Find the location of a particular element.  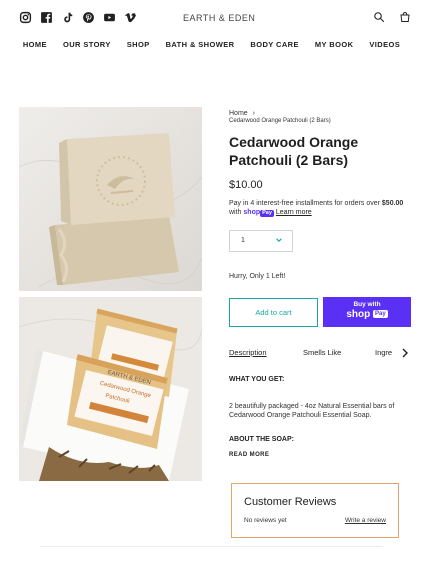

facebook-icon is located at coordinates (46, 17).